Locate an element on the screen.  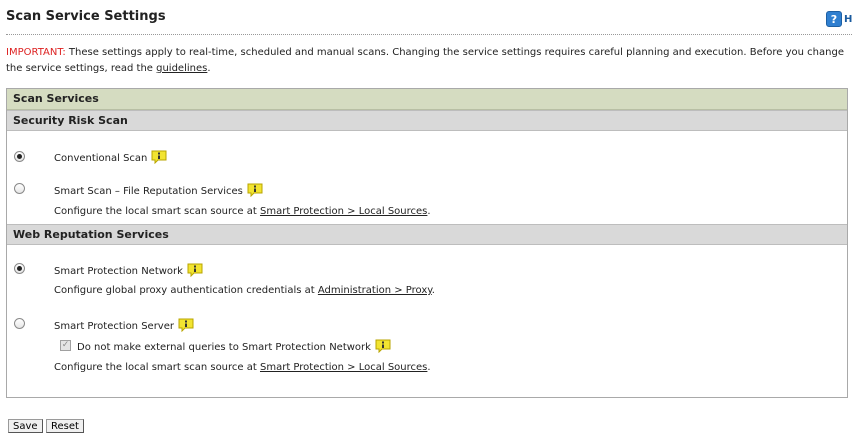
local-sources-link-2: Smart Protection > Local Sources is located at coordinates (343, 367).